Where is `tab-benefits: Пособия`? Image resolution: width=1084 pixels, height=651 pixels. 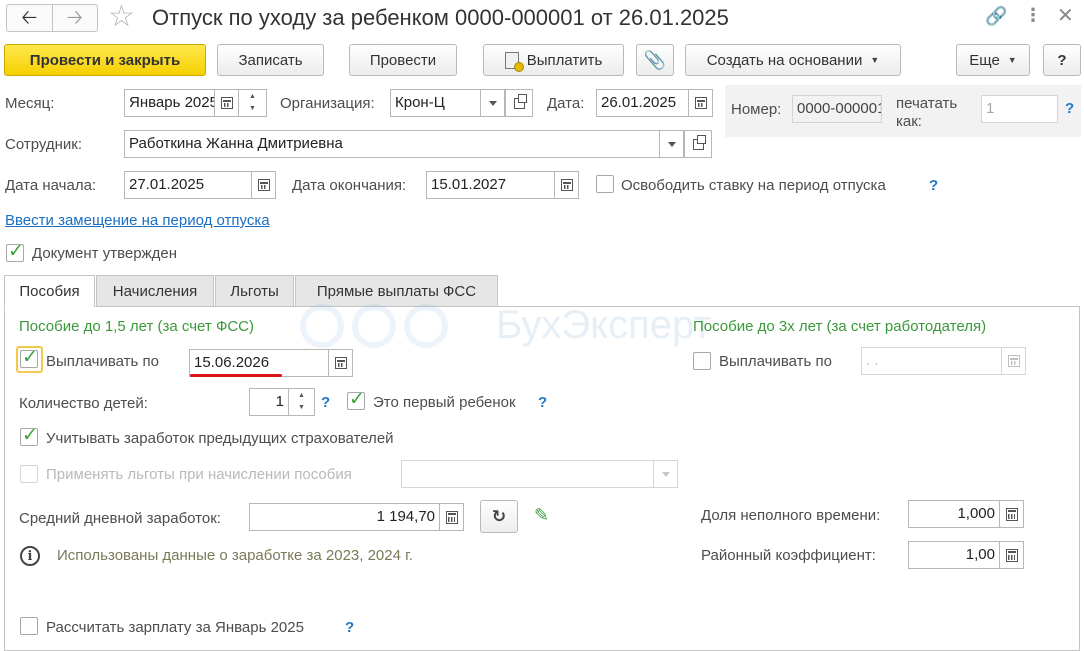
tab-benefits: Пособия is located at coordinates (49, 291).